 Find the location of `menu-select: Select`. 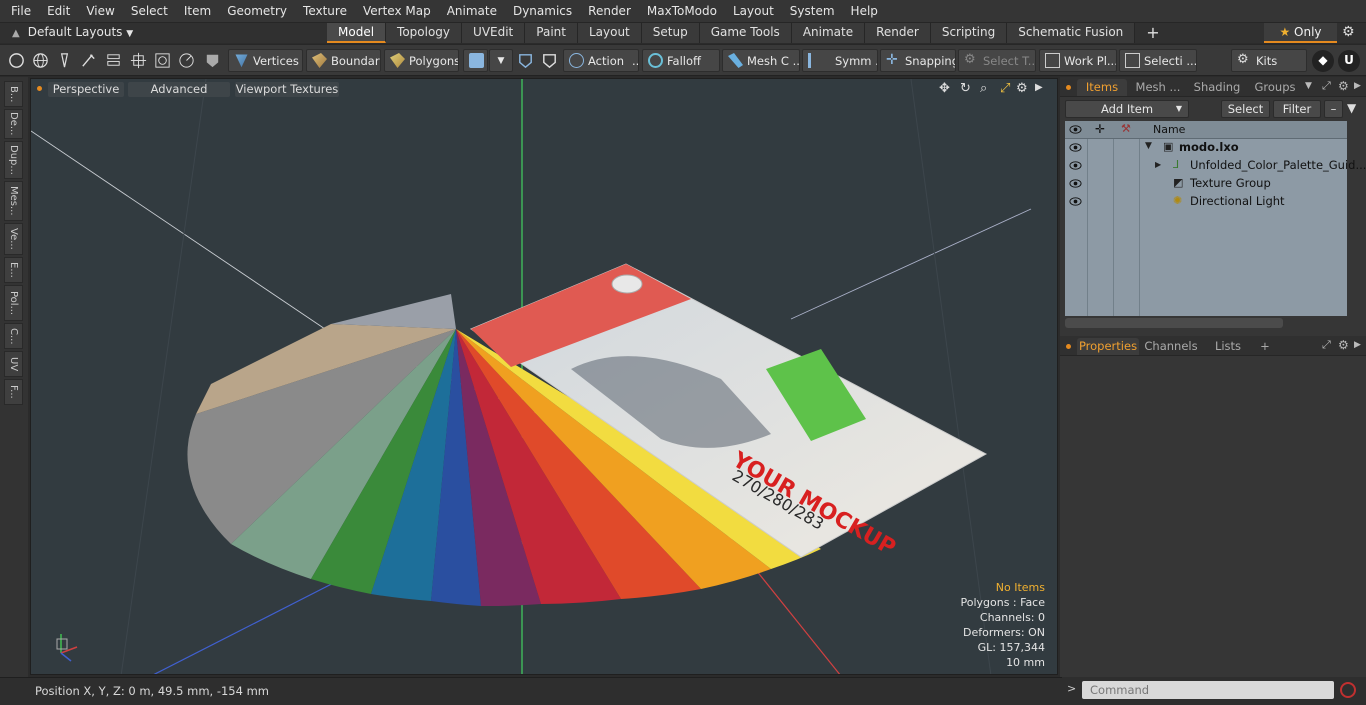

menu-select: Select is located at coordinates (149, 11).